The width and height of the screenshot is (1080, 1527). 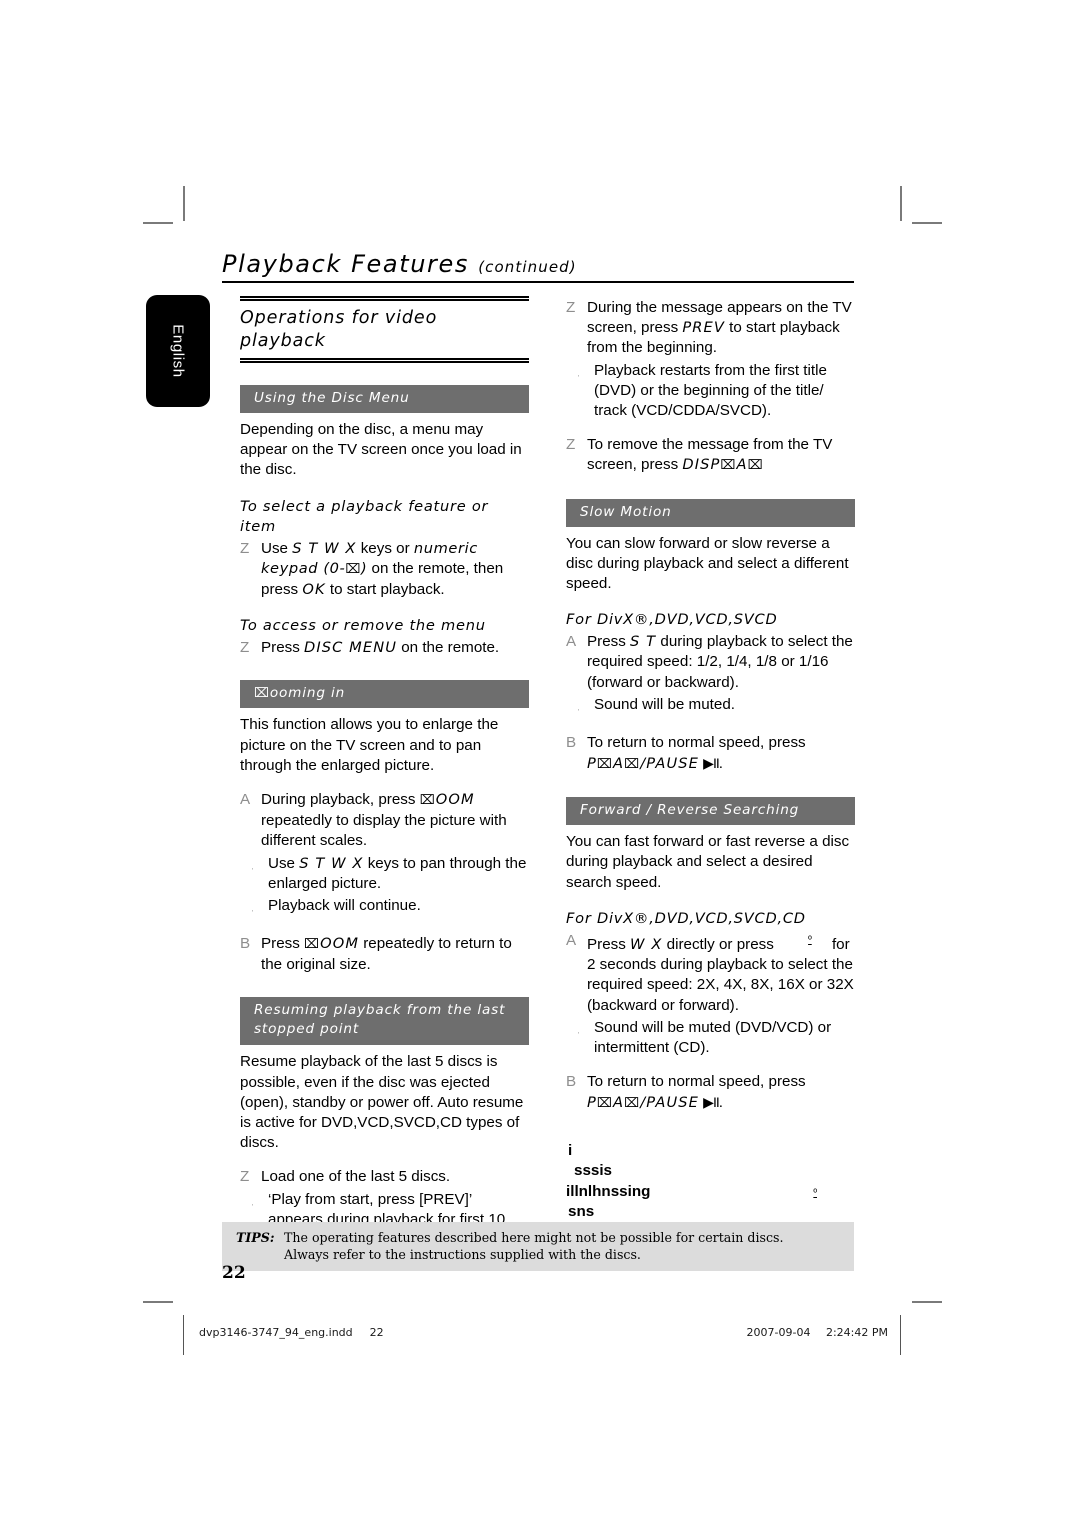 What do you see at coordinates (664, 704) in the screenshot?
I see `list-item-text: Sound will be muted.` at bounding box center [664, 704].